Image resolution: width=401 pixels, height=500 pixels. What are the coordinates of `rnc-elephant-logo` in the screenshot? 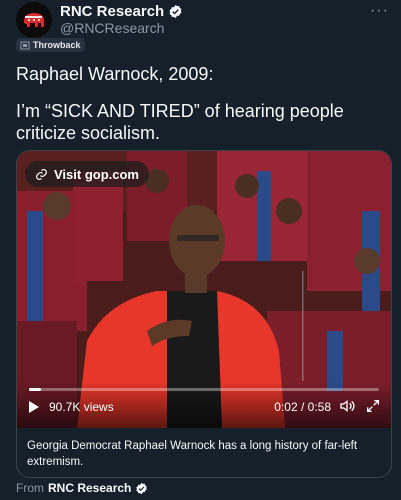 It's located at (34, 20).